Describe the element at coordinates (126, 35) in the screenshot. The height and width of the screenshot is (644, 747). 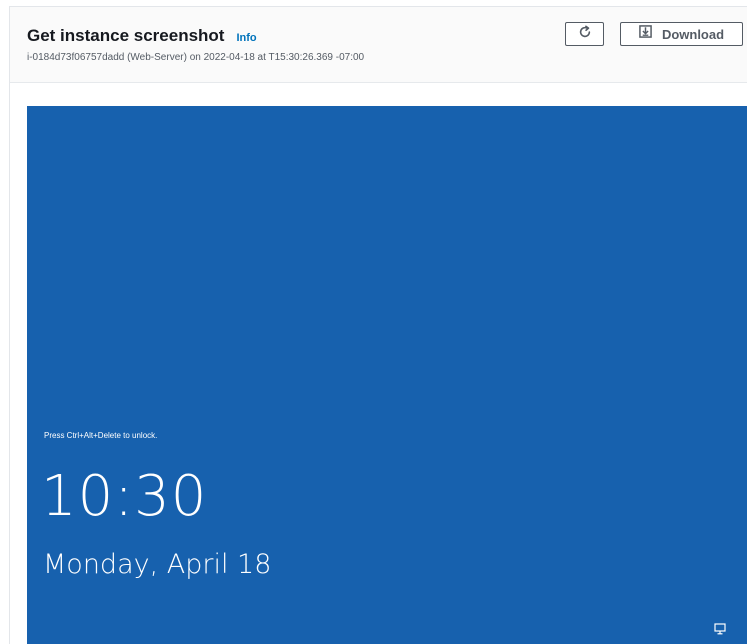
I see `page-title: Get instance screenshot` at that location.